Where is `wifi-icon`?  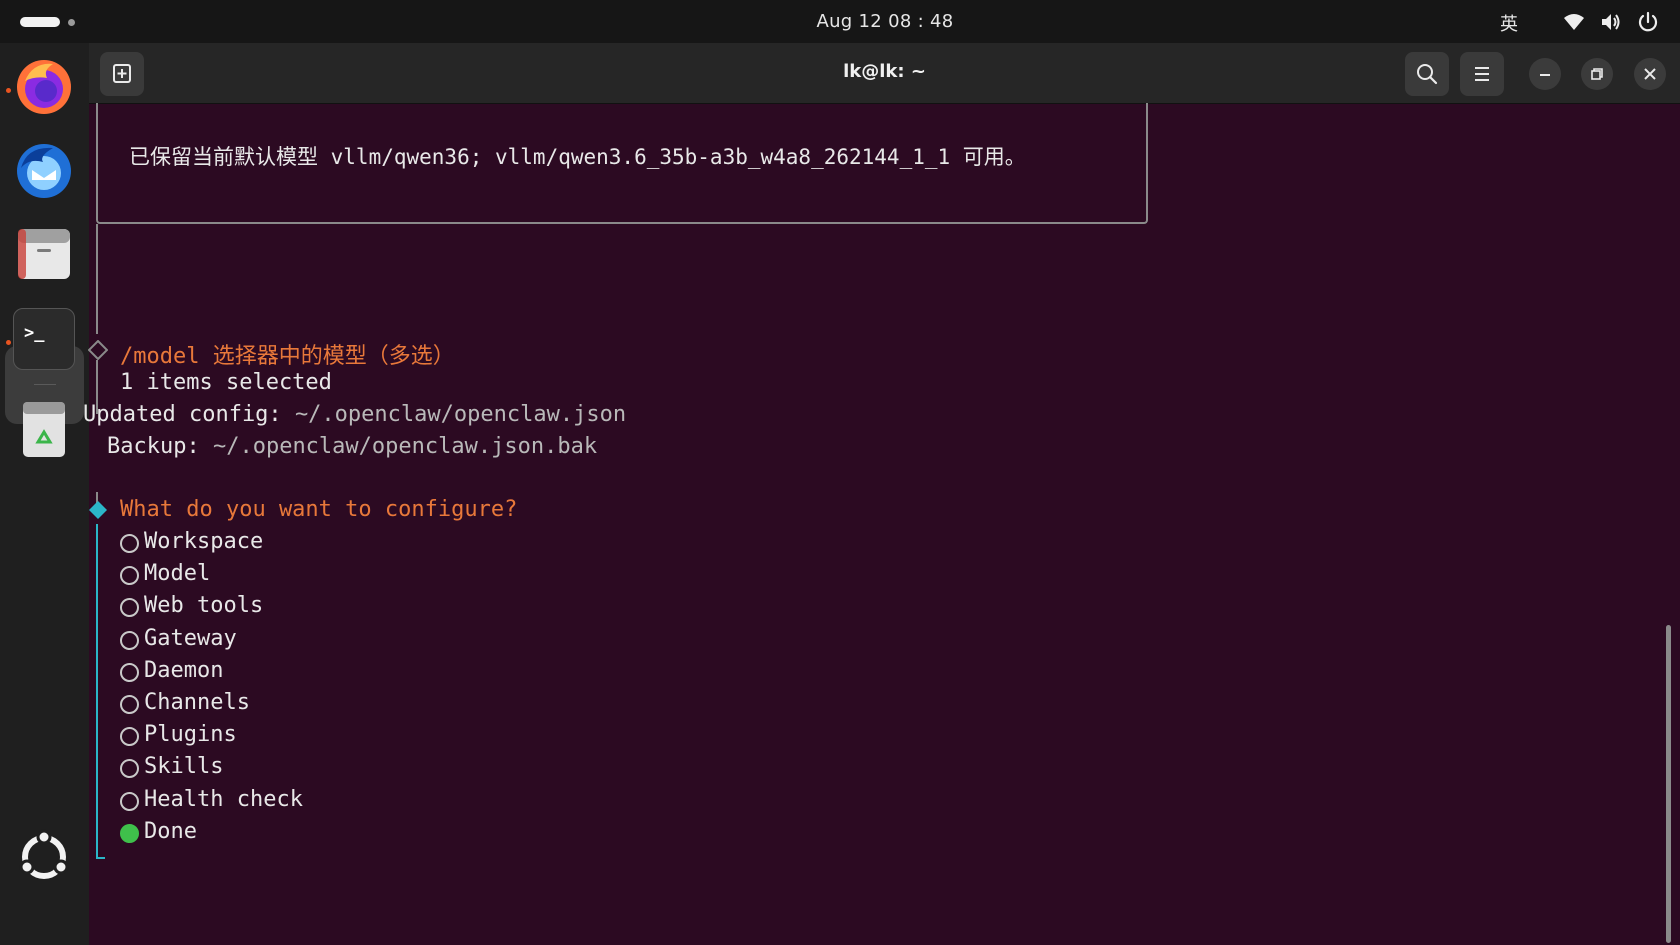 wifi-icon is located at coordinates (1574, 22).